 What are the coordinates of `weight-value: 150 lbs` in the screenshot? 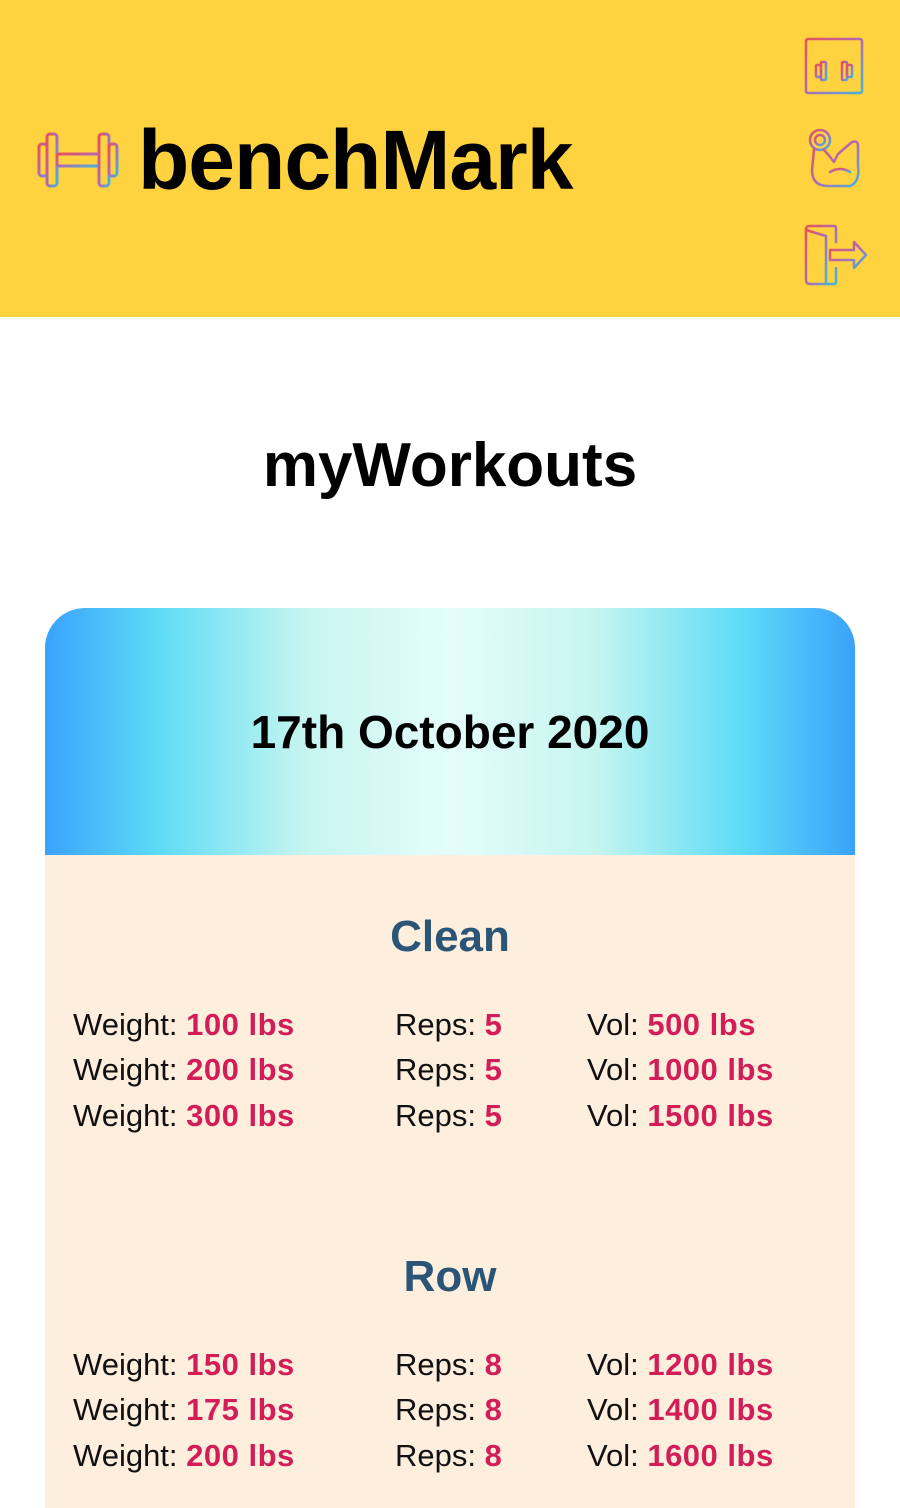 It's located at (240, 1364).